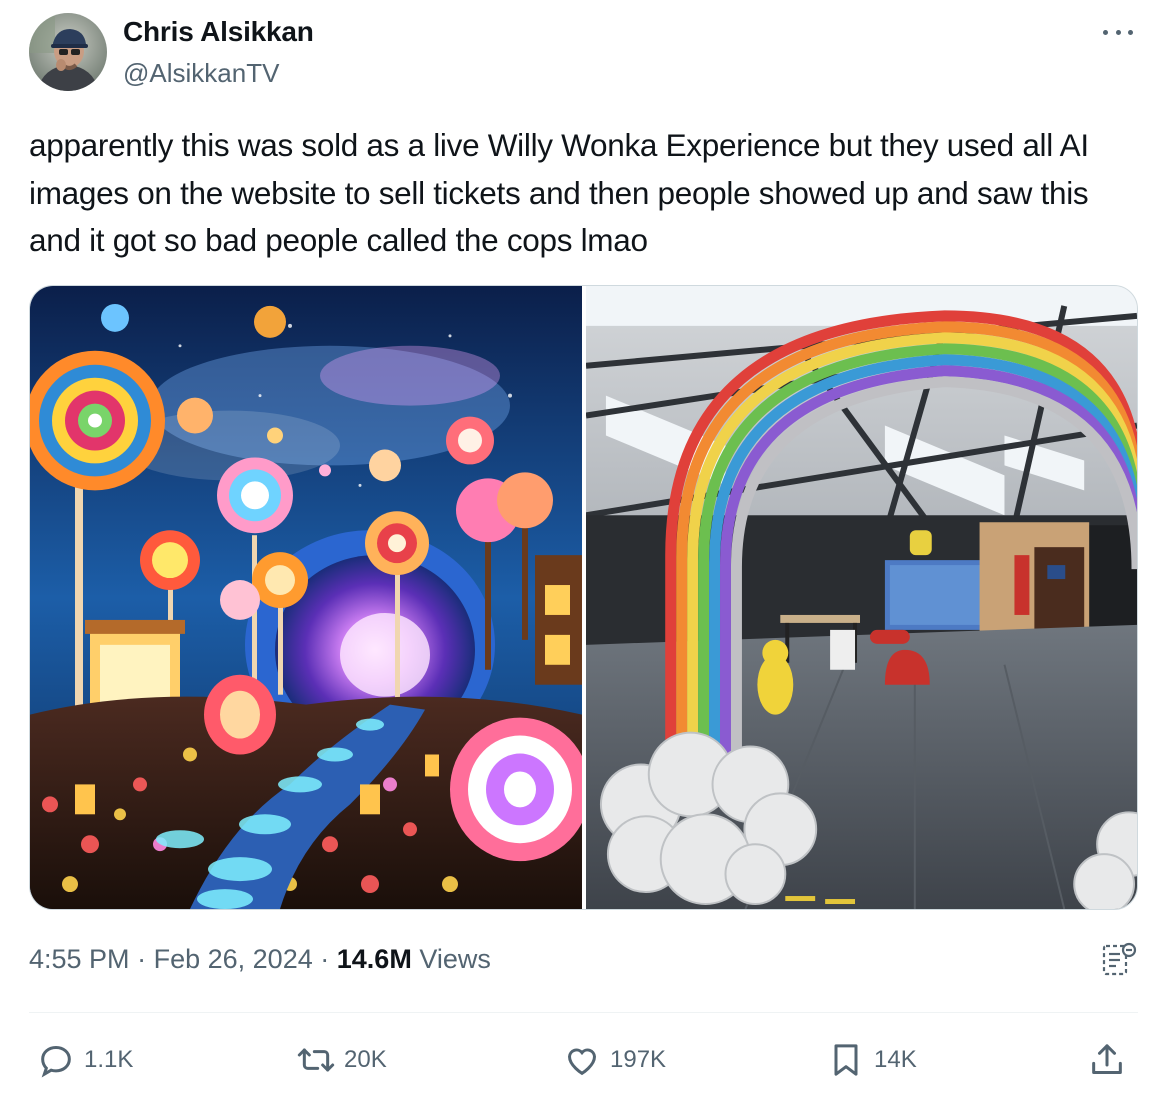 The width and height of the screenshot is (1162, 1102). I want to click on like-button: 197K, so click(614, 1060).